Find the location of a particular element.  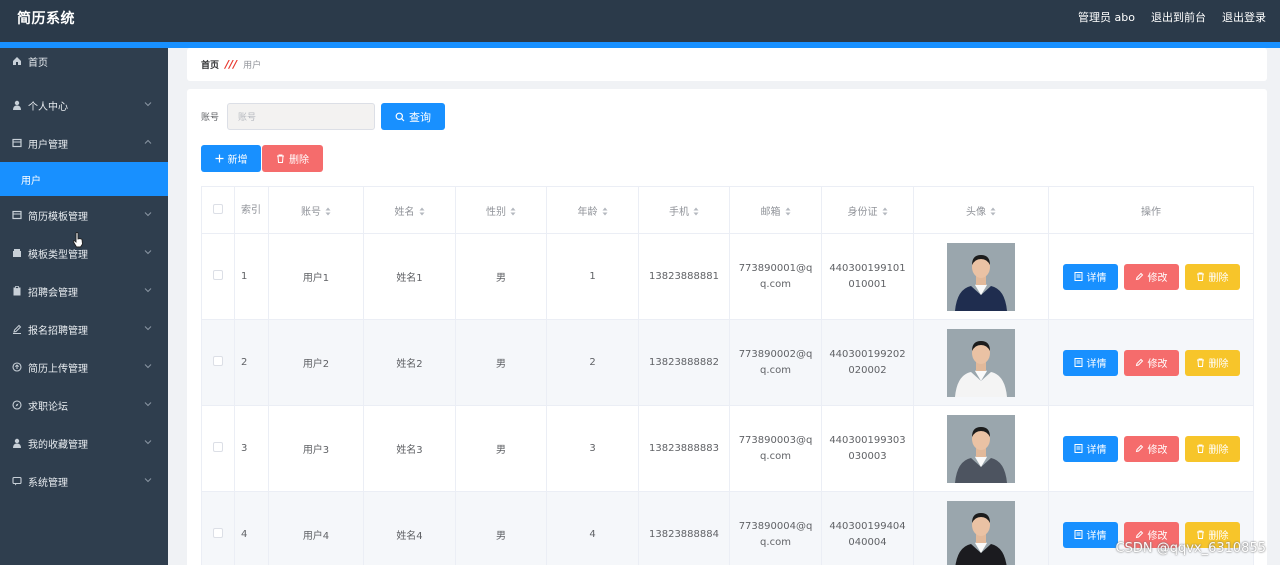

row-id-card-text: 440300199202020002 is located at coordinates (867, 362).